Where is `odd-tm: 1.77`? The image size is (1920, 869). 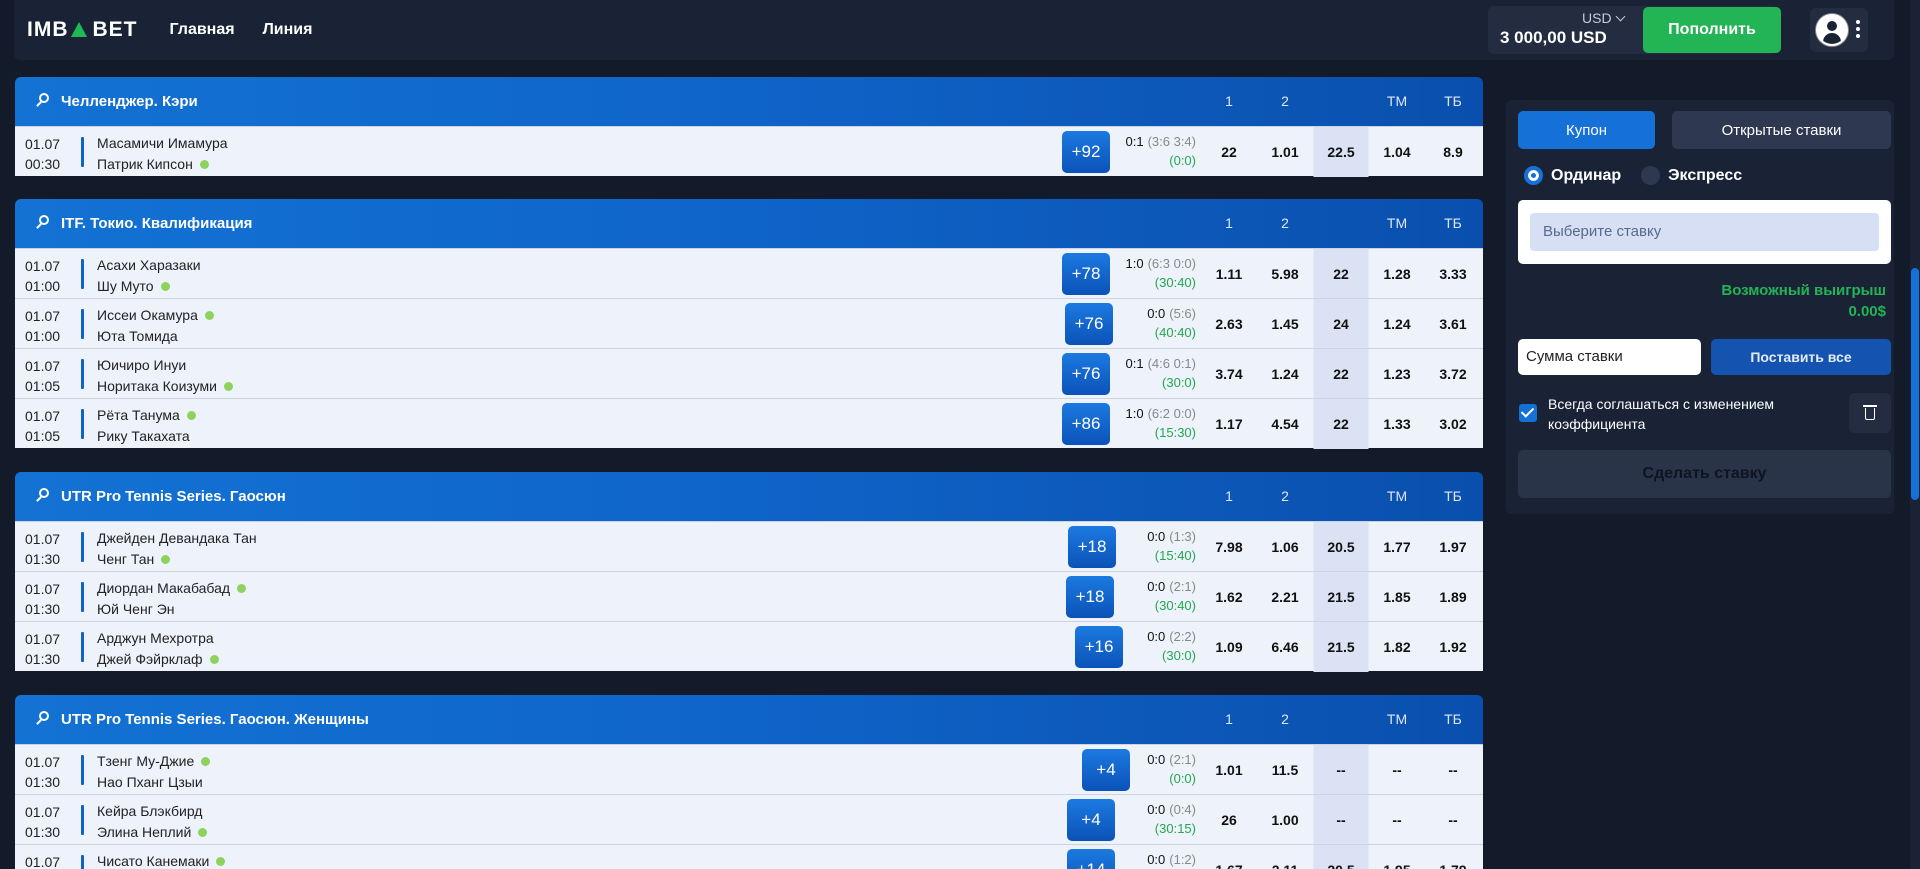 odd-tm: 1.77 is located at coordinates (1397, 547).